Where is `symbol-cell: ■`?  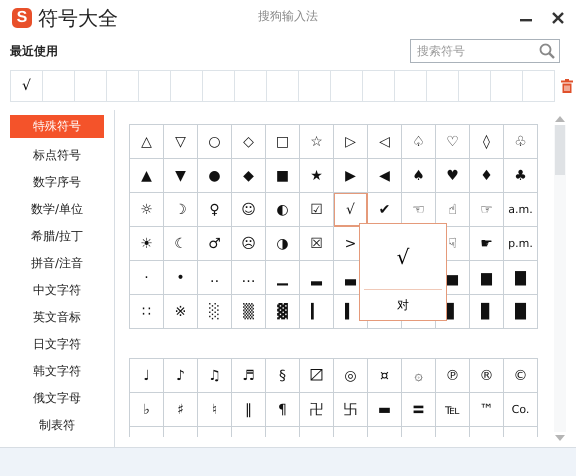 symbol-cell: ■ is located at coordinates (283, 176).